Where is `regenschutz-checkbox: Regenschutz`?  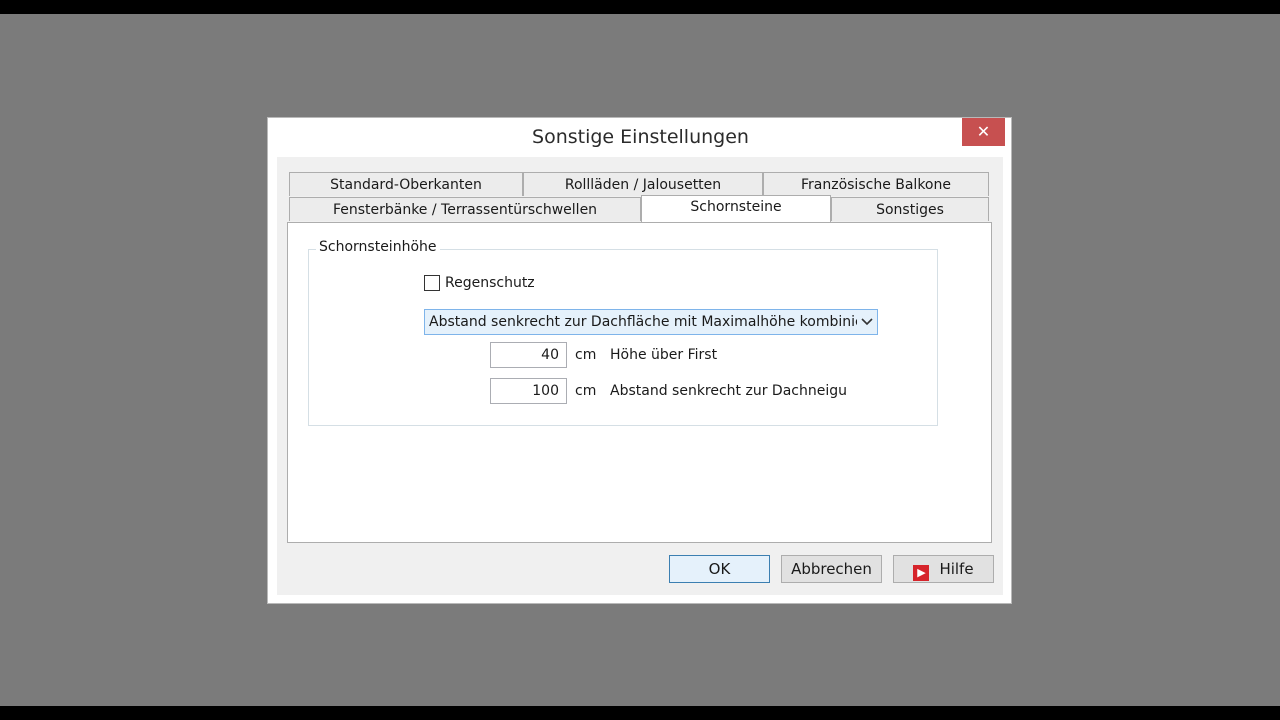 regenschutz-checkbox: Regenschutz is located at coordinates (479, 283).